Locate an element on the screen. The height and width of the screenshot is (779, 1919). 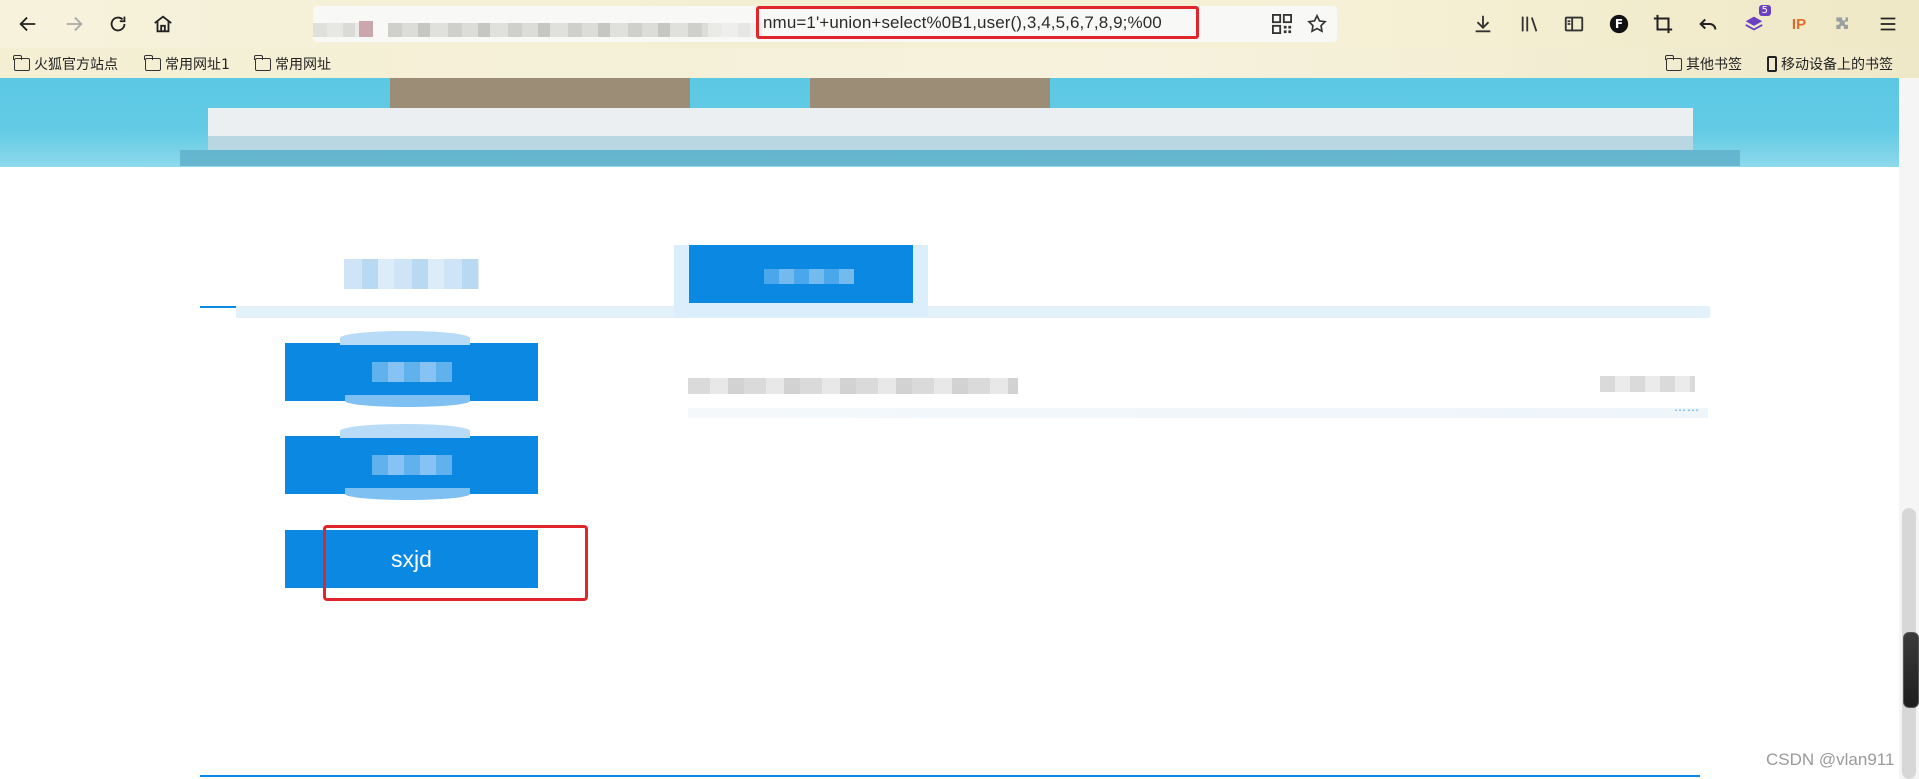
arrow-left-icon is located at coordinates (27, 24).